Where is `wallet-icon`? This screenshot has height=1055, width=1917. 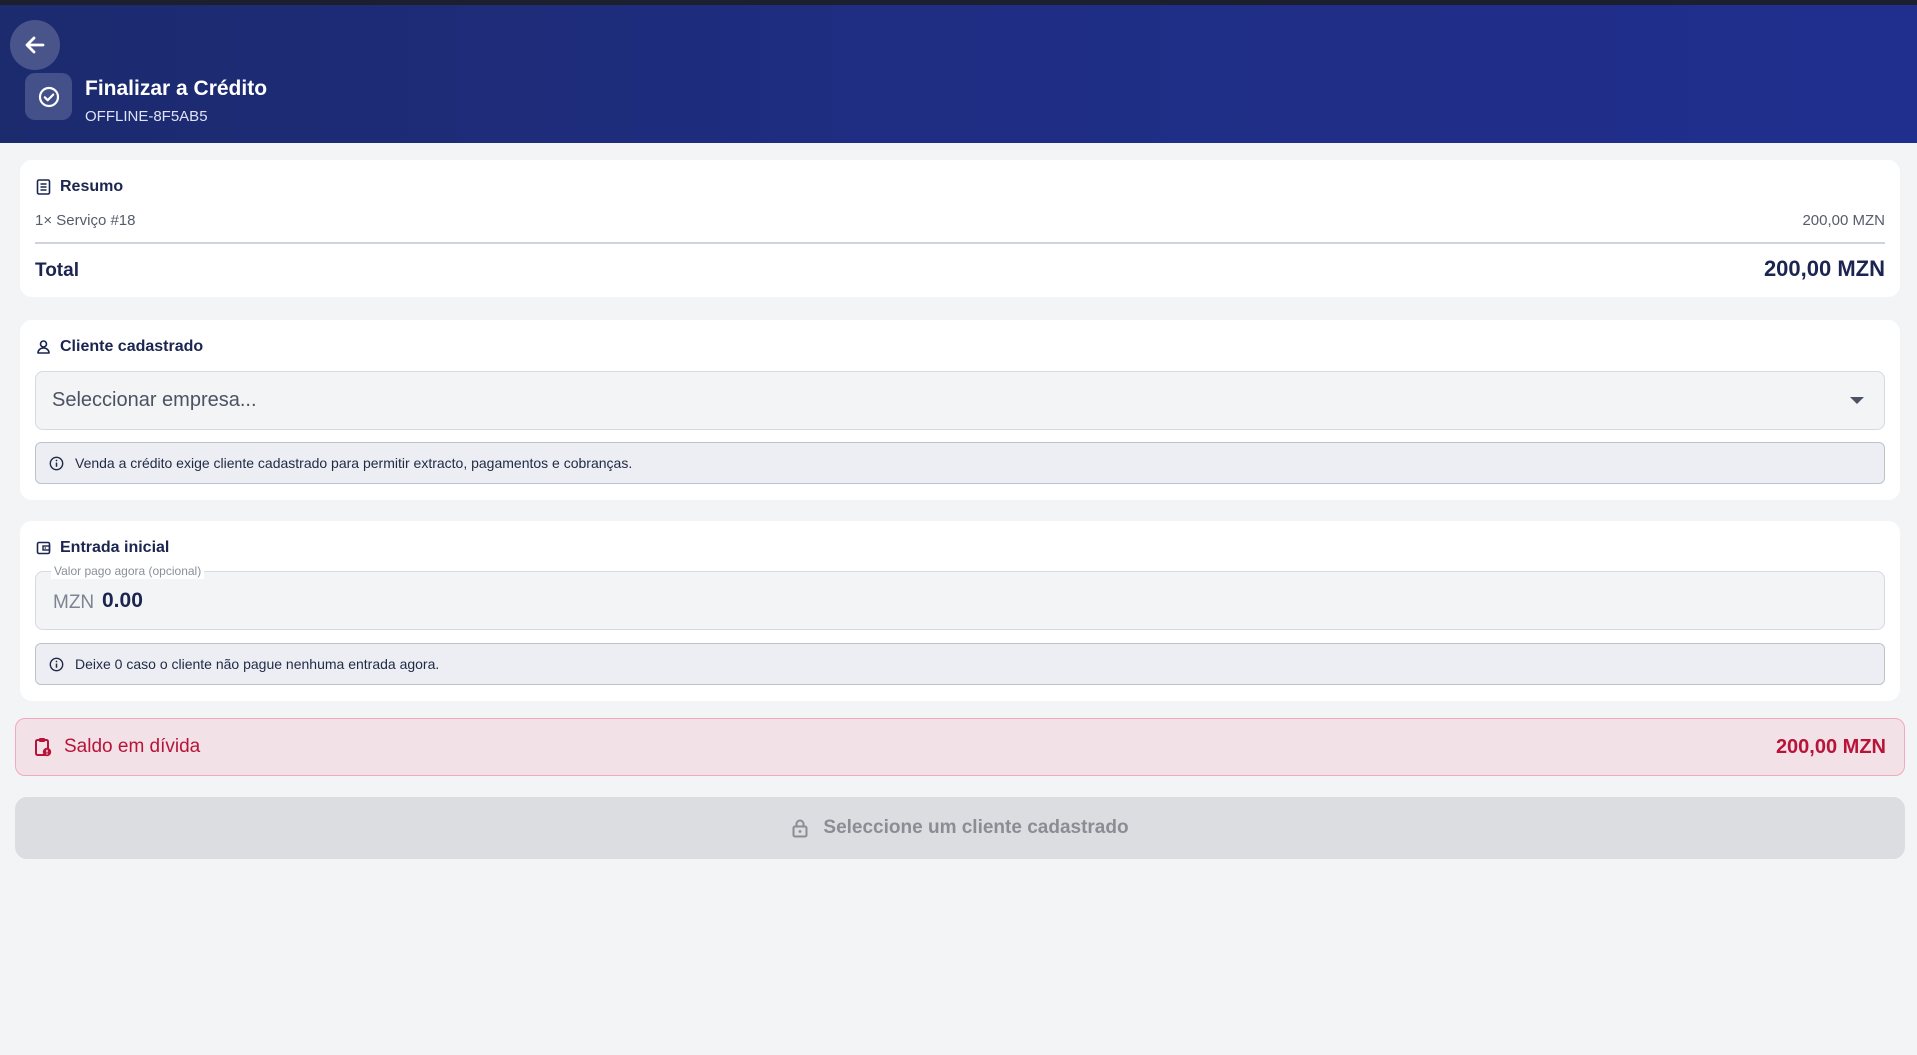 wallet-icon is located at coordinates (43, 548).